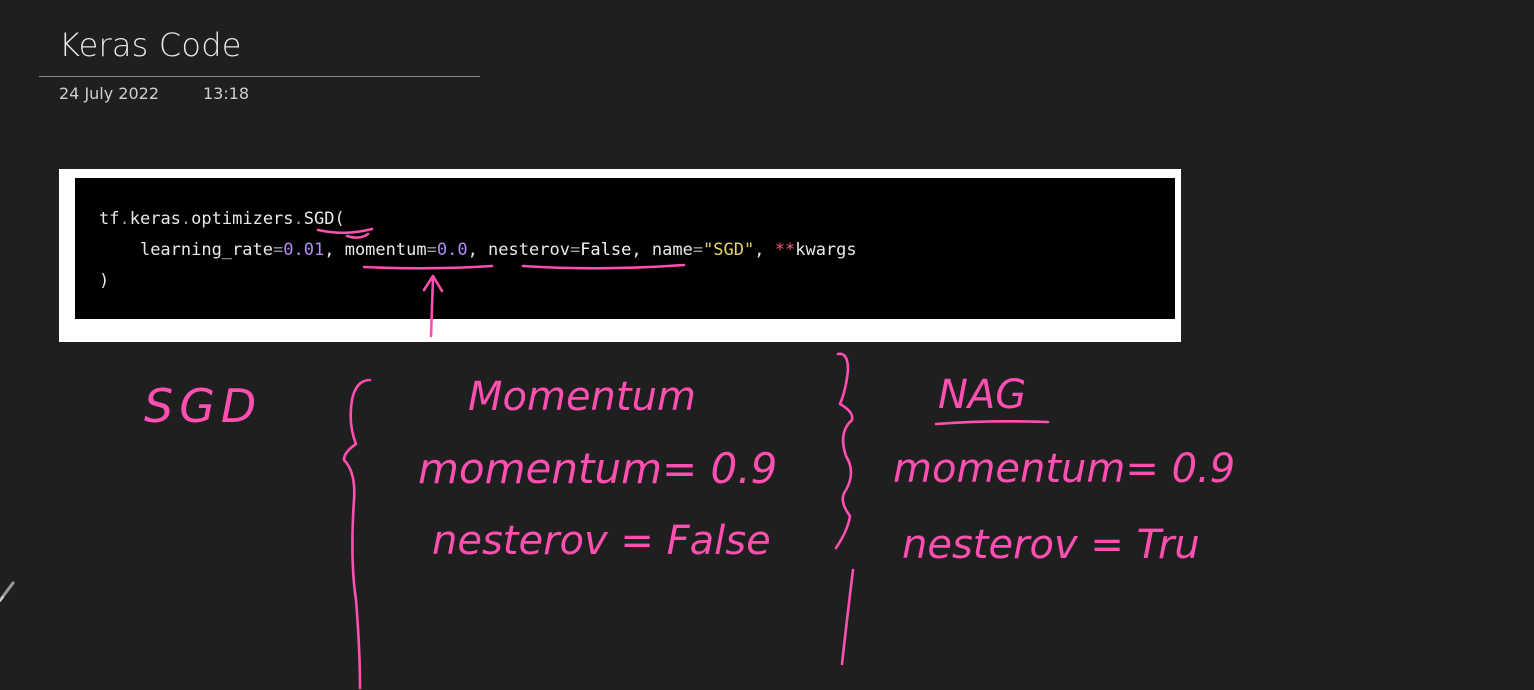 This screenshot has height=690, width=1534. Describe the element at coordinates (1064, 469) in the screenshot. I see `ink-nag-momentum: momentum= 0.9` at that location.